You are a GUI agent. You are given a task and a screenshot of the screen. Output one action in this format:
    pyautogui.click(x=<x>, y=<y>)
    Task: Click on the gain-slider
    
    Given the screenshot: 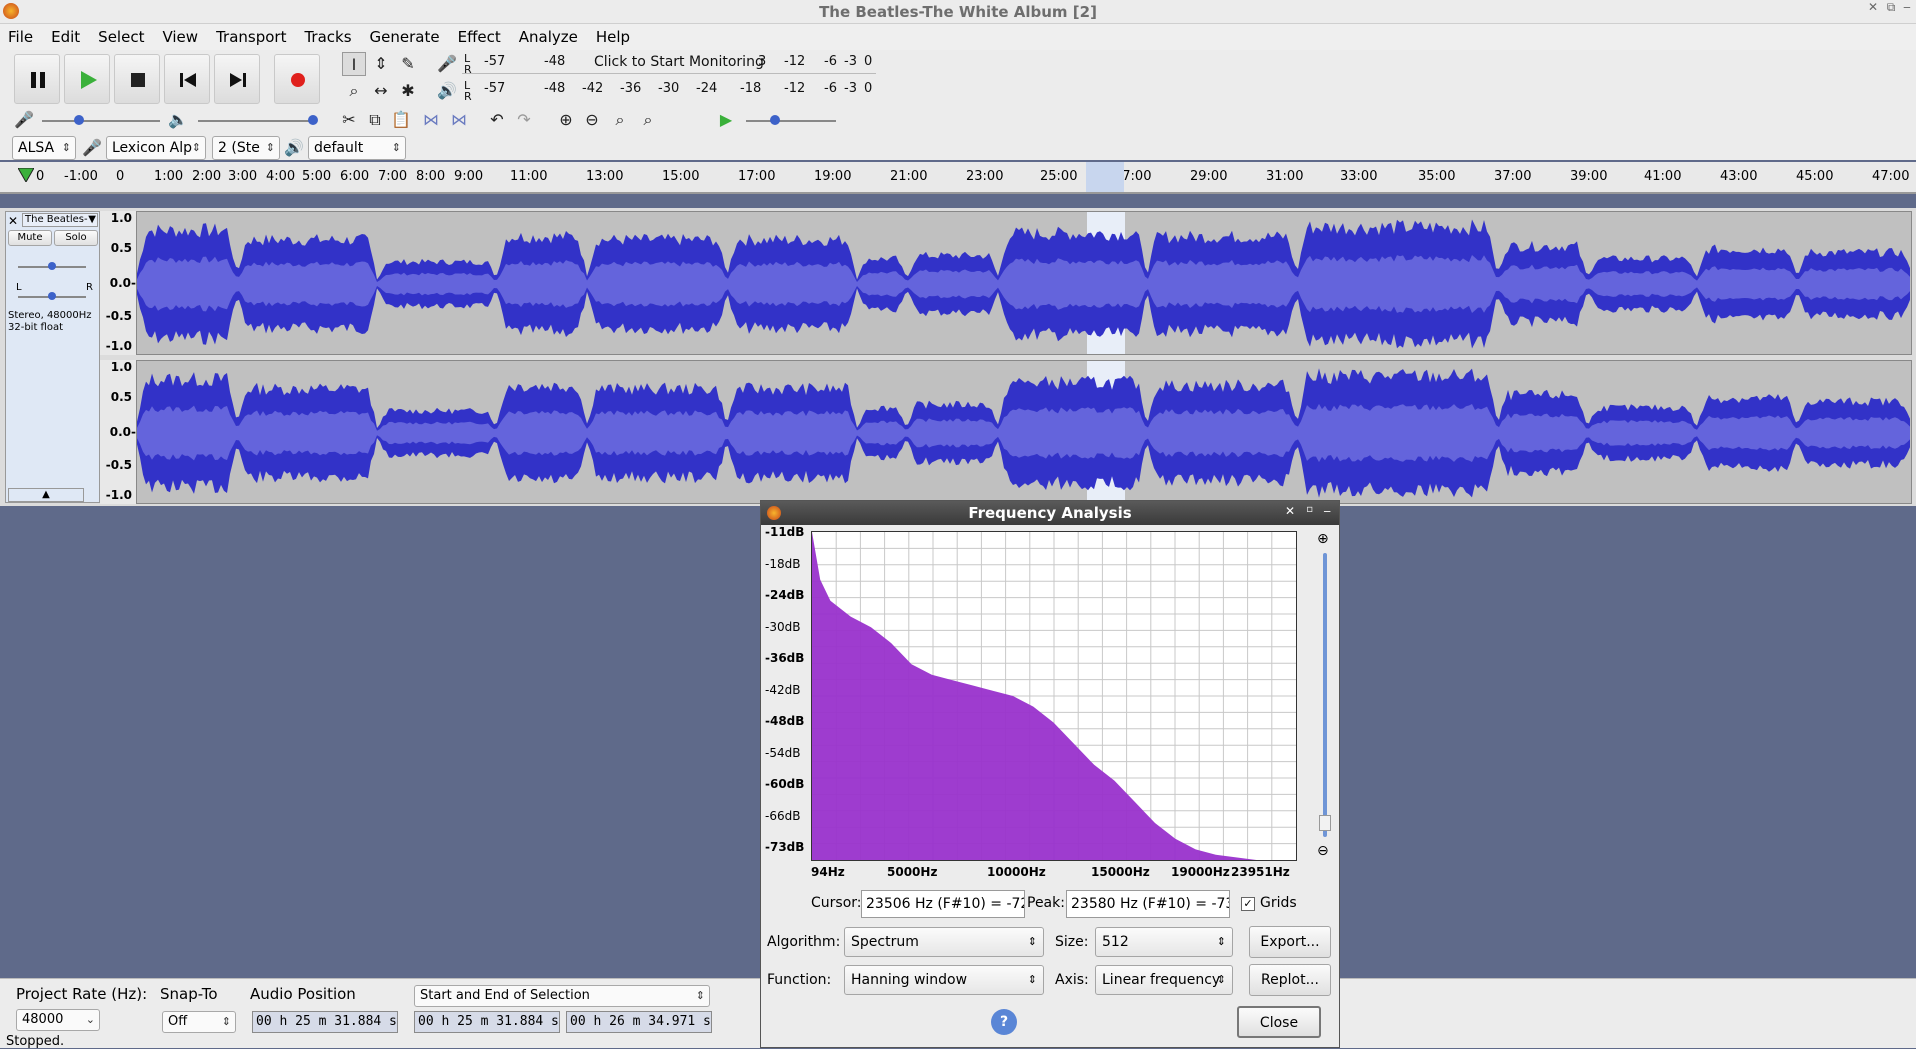 What is the action you would take?
    pyautogui.click(x=52, y=266)
    